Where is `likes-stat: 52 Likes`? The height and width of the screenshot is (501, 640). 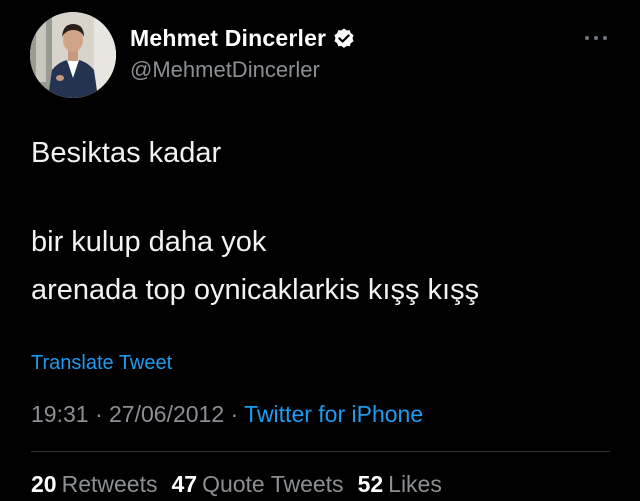 likes-stat: 52 Likes is located at coordinates (400, 484).